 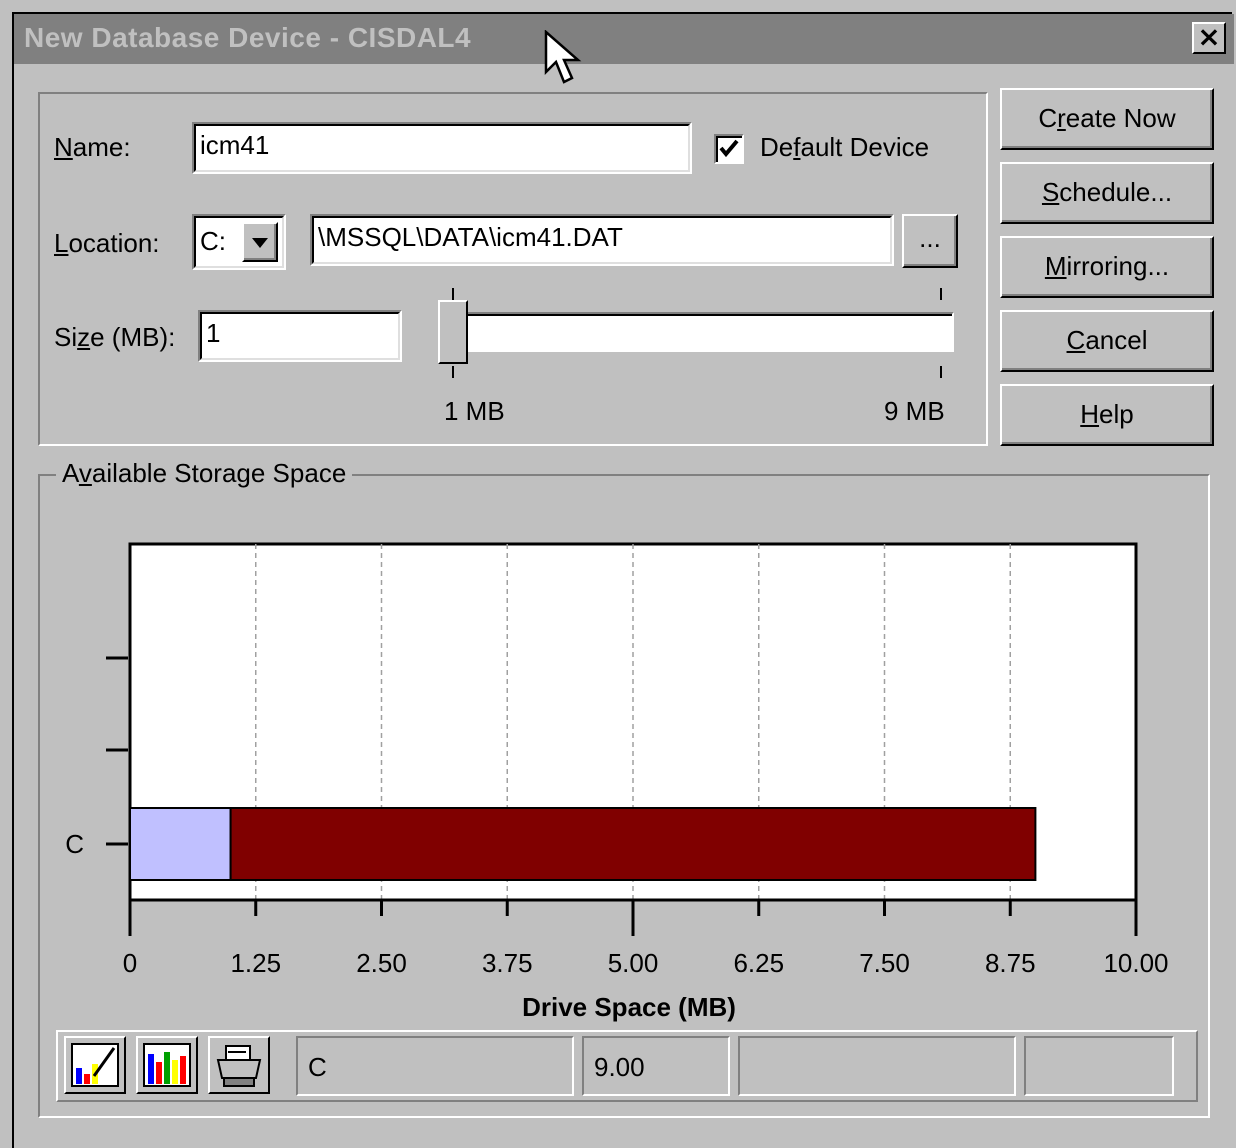 I want to click on chart-edit-icon, so click(x=95, y=1065).